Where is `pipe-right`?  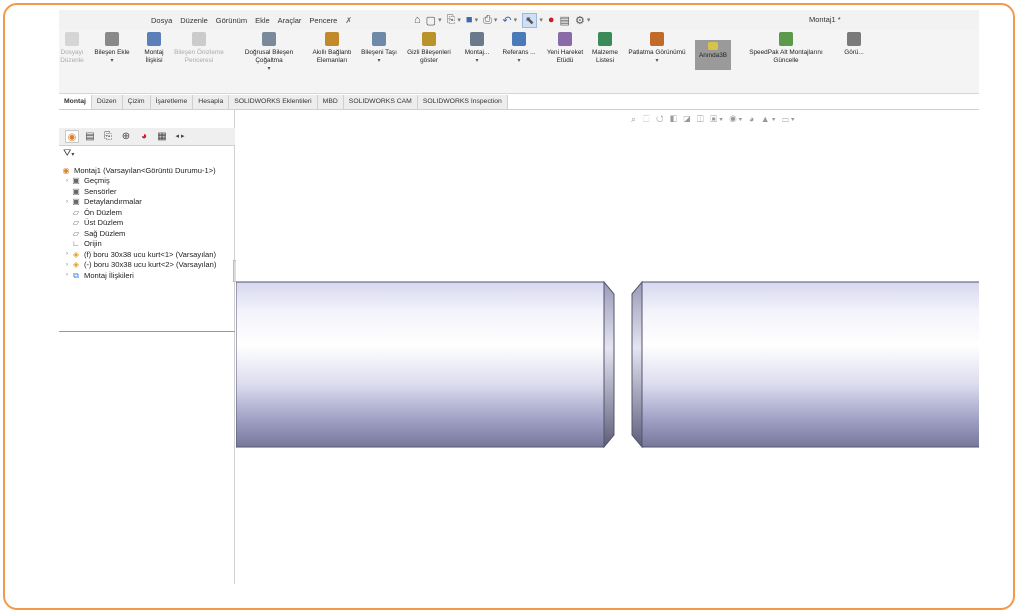 pipe-right is located at coordinates (805, 364).